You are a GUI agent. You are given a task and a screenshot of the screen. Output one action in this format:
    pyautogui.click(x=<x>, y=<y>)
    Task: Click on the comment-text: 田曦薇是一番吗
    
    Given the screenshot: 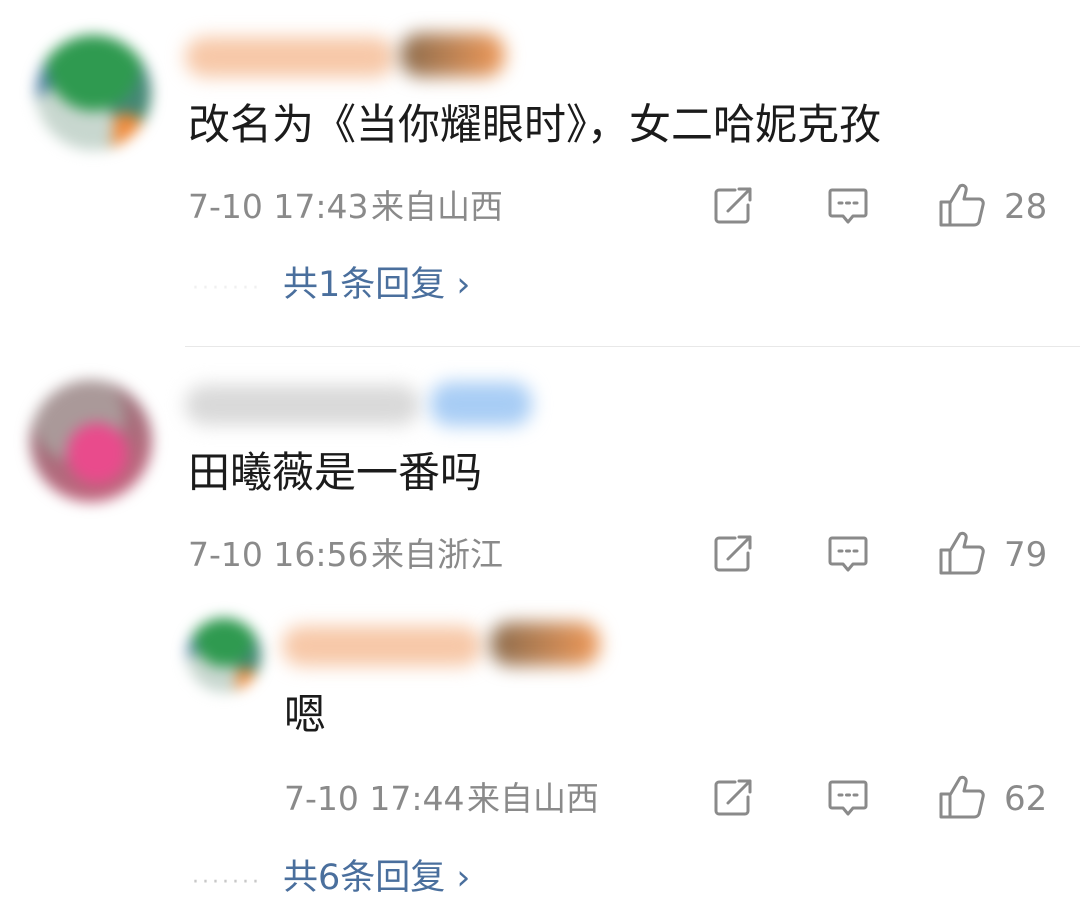 What is the action you would take?
    pyautogui.click(x=335, y=472)
    